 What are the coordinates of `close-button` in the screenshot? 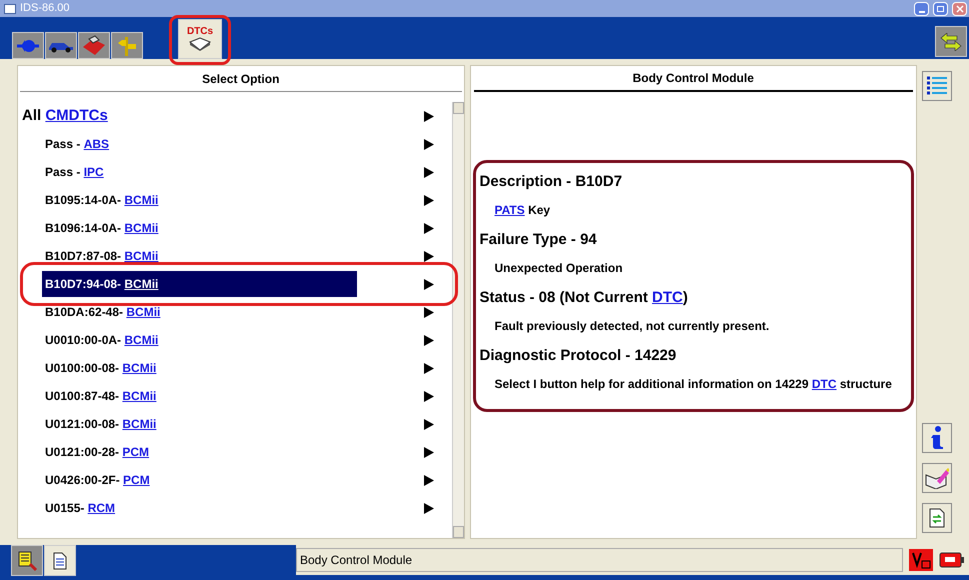 It's located at (959, 9).